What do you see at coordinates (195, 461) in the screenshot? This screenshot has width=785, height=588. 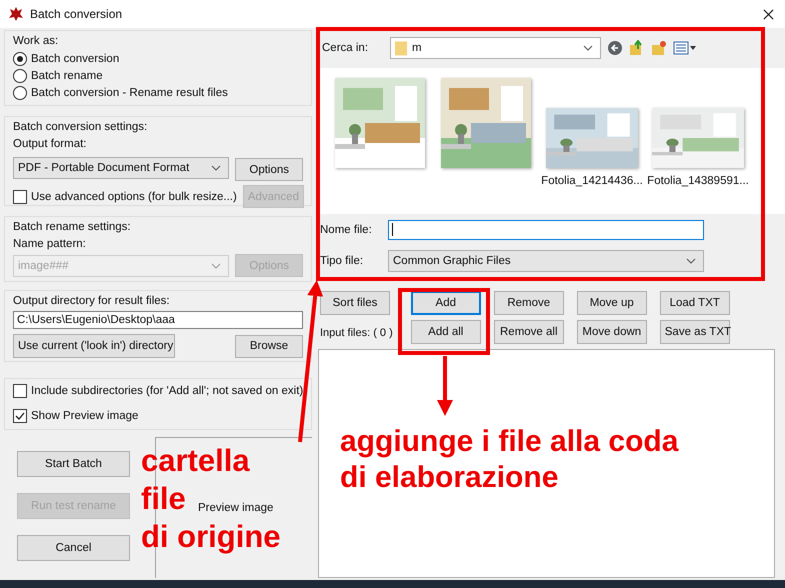 I see `annotation-text: cartella` at bounding box center [195, 461].